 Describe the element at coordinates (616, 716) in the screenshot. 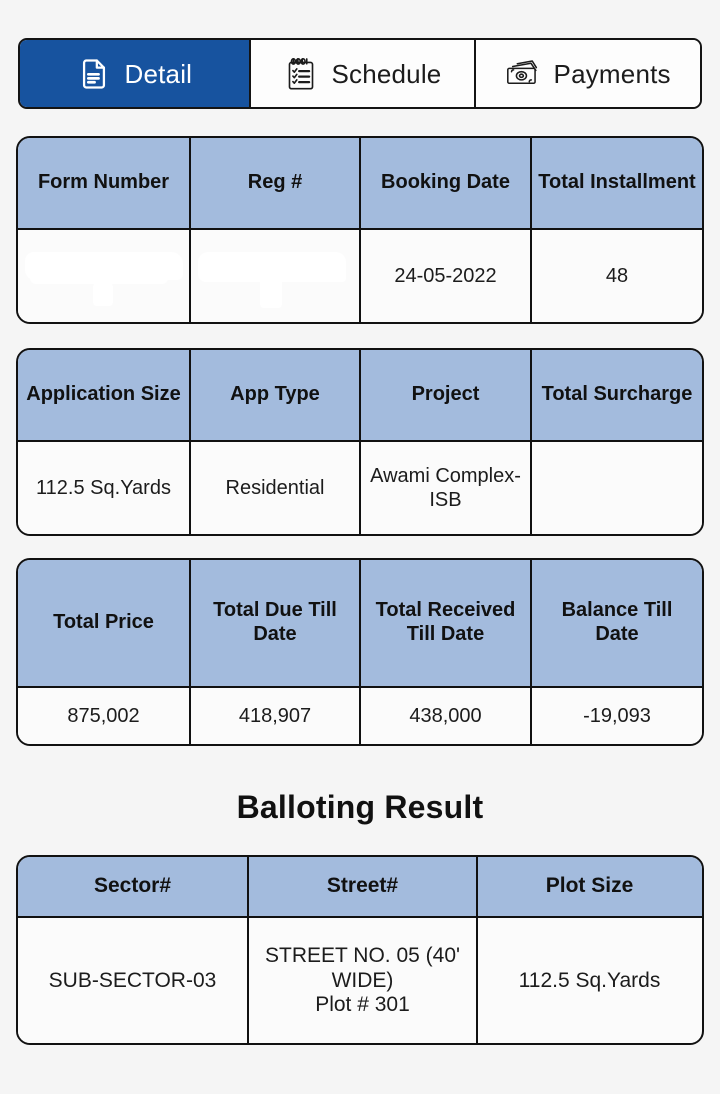

I see `value-balance-till-date: -19,093` at that location.